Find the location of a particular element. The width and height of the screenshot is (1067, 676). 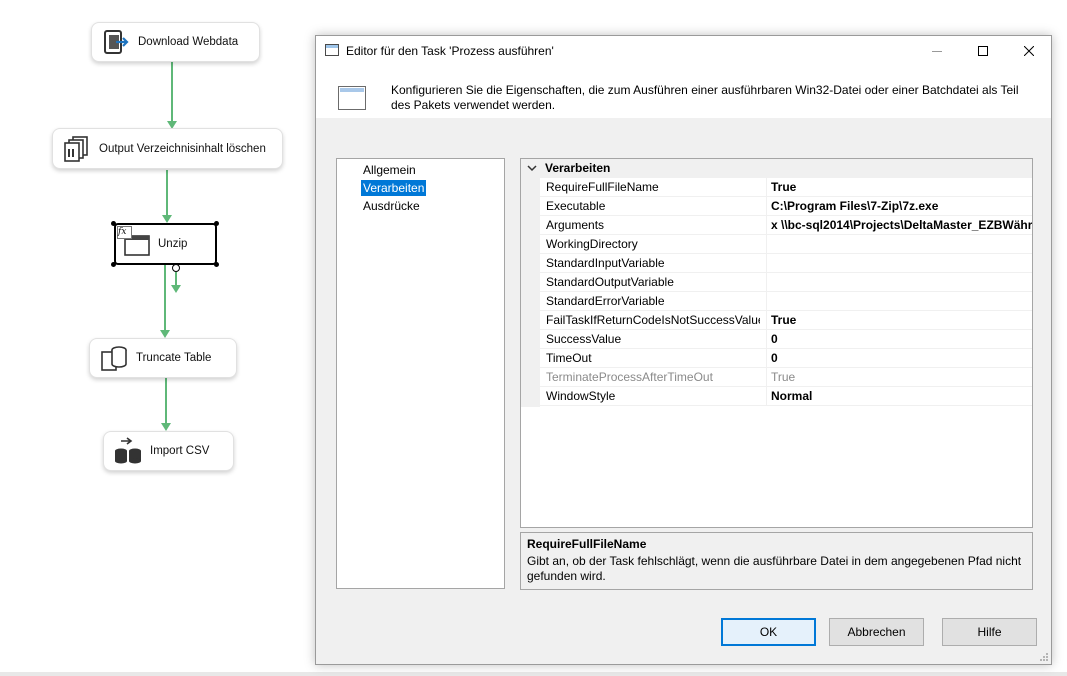

close-button is located at coordinates (1029, 51).